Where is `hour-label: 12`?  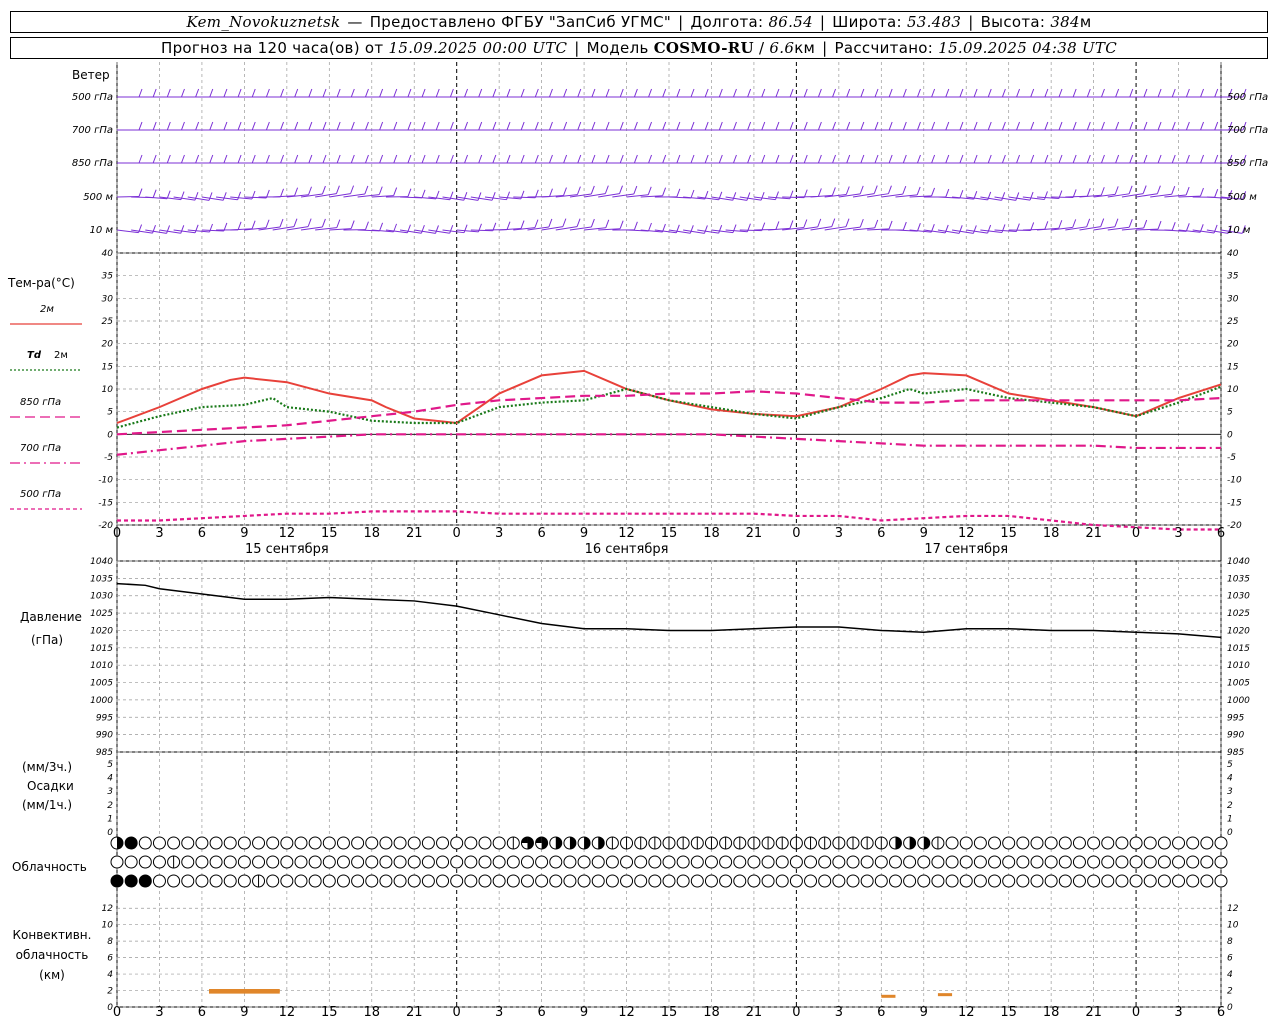 hour-label: 12 is located at coordinates (287, 1012).